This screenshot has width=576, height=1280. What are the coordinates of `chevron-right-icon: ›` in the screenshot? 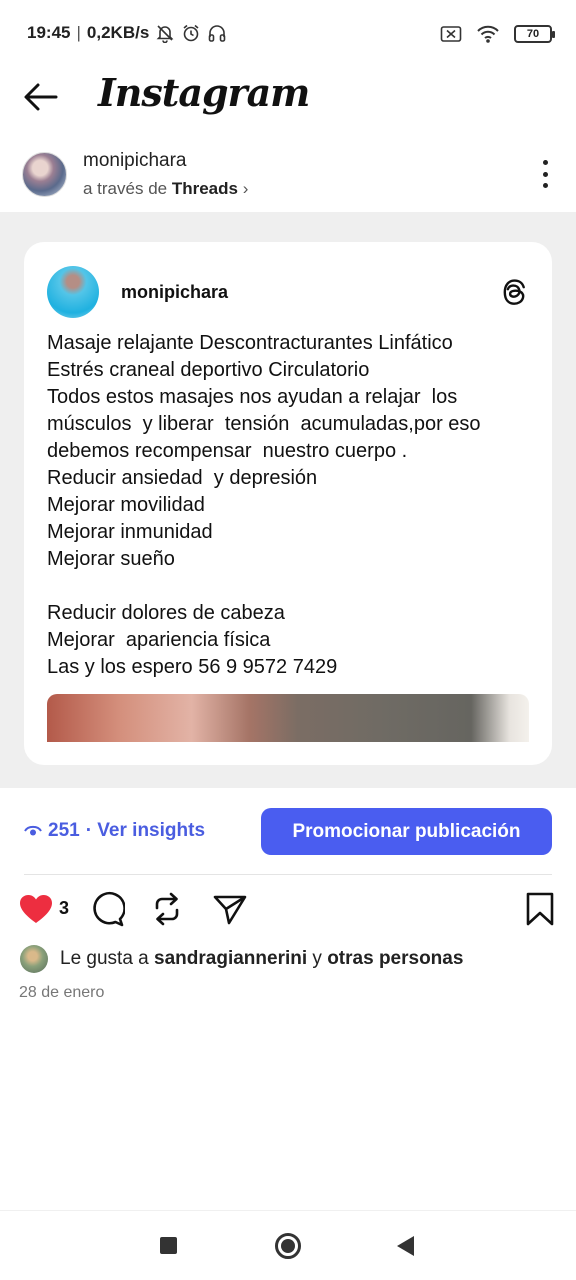 It's located at (245, 188).